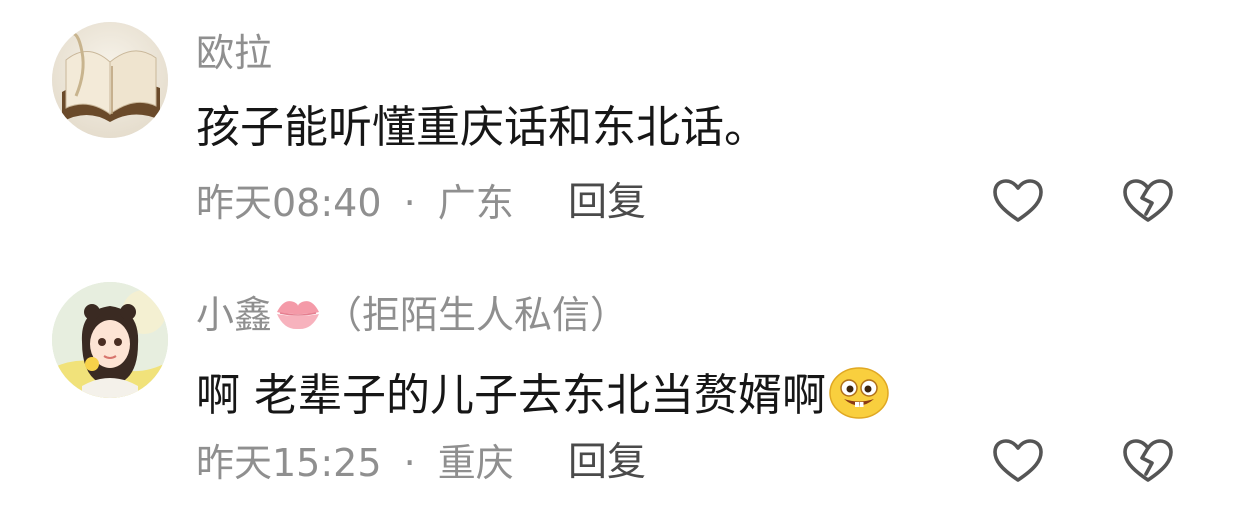  What do you see at coordinates (234, 315) in the screenshot?
I see `username-text: 小鑫` at bounding box center [234, 315].